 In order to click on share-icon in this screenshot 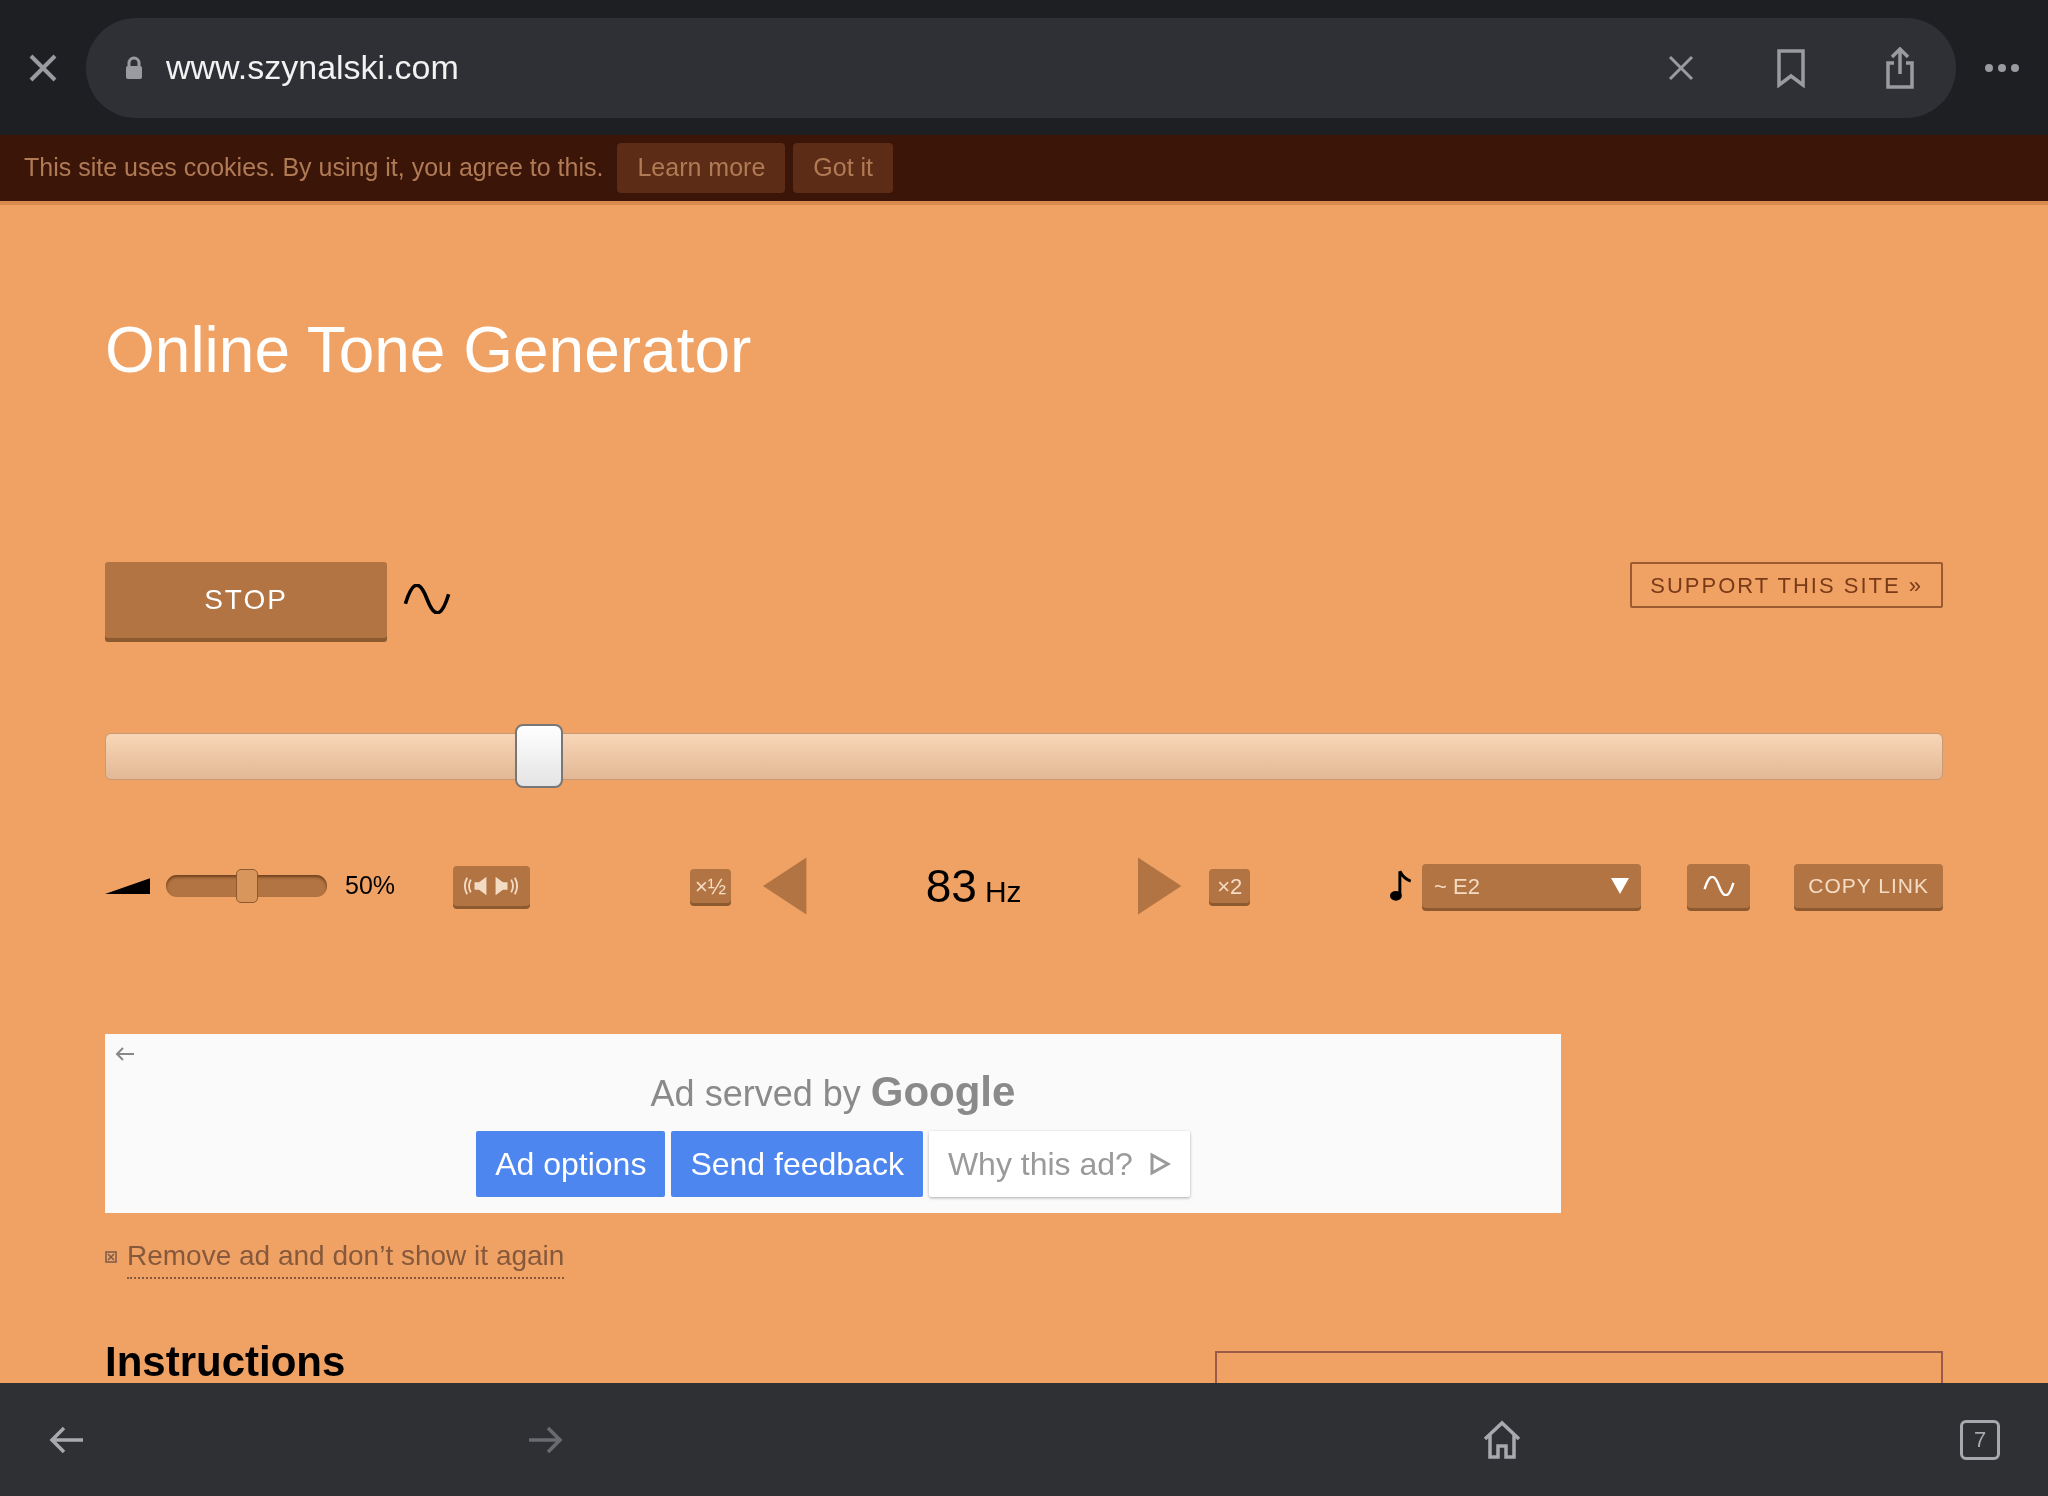, I will do `click(1900, 67)`.